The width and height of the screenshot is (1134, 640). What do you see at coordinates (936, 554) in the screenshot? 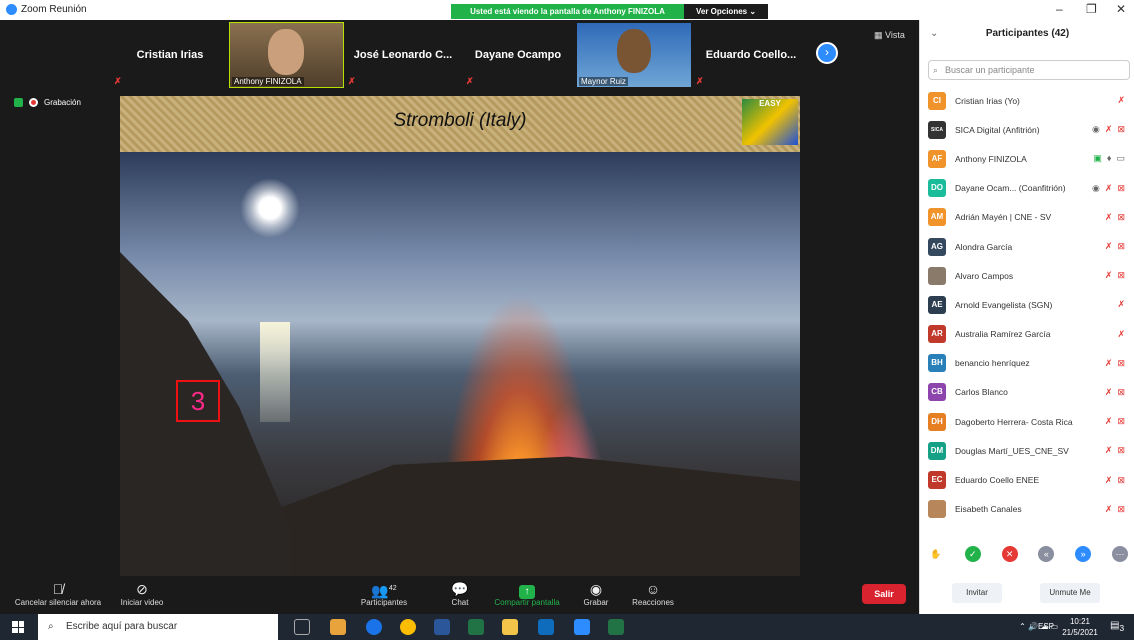
I see `raise-hand-icon: ✋` at bounding box center [936, 554].